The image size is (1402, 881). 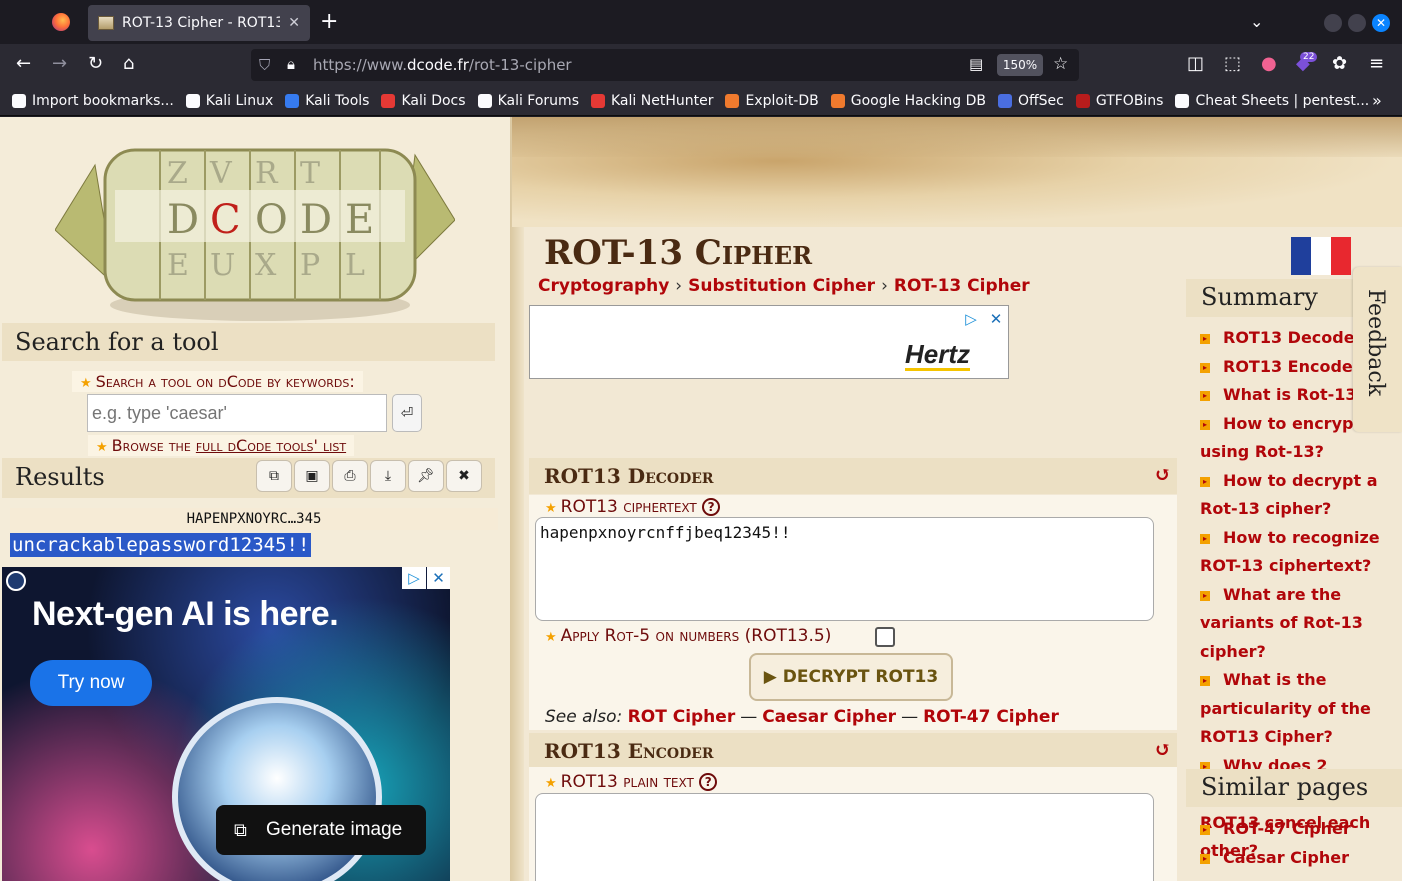 I want to click on pin-icon: 📌︎, so click(x=426, y=476).